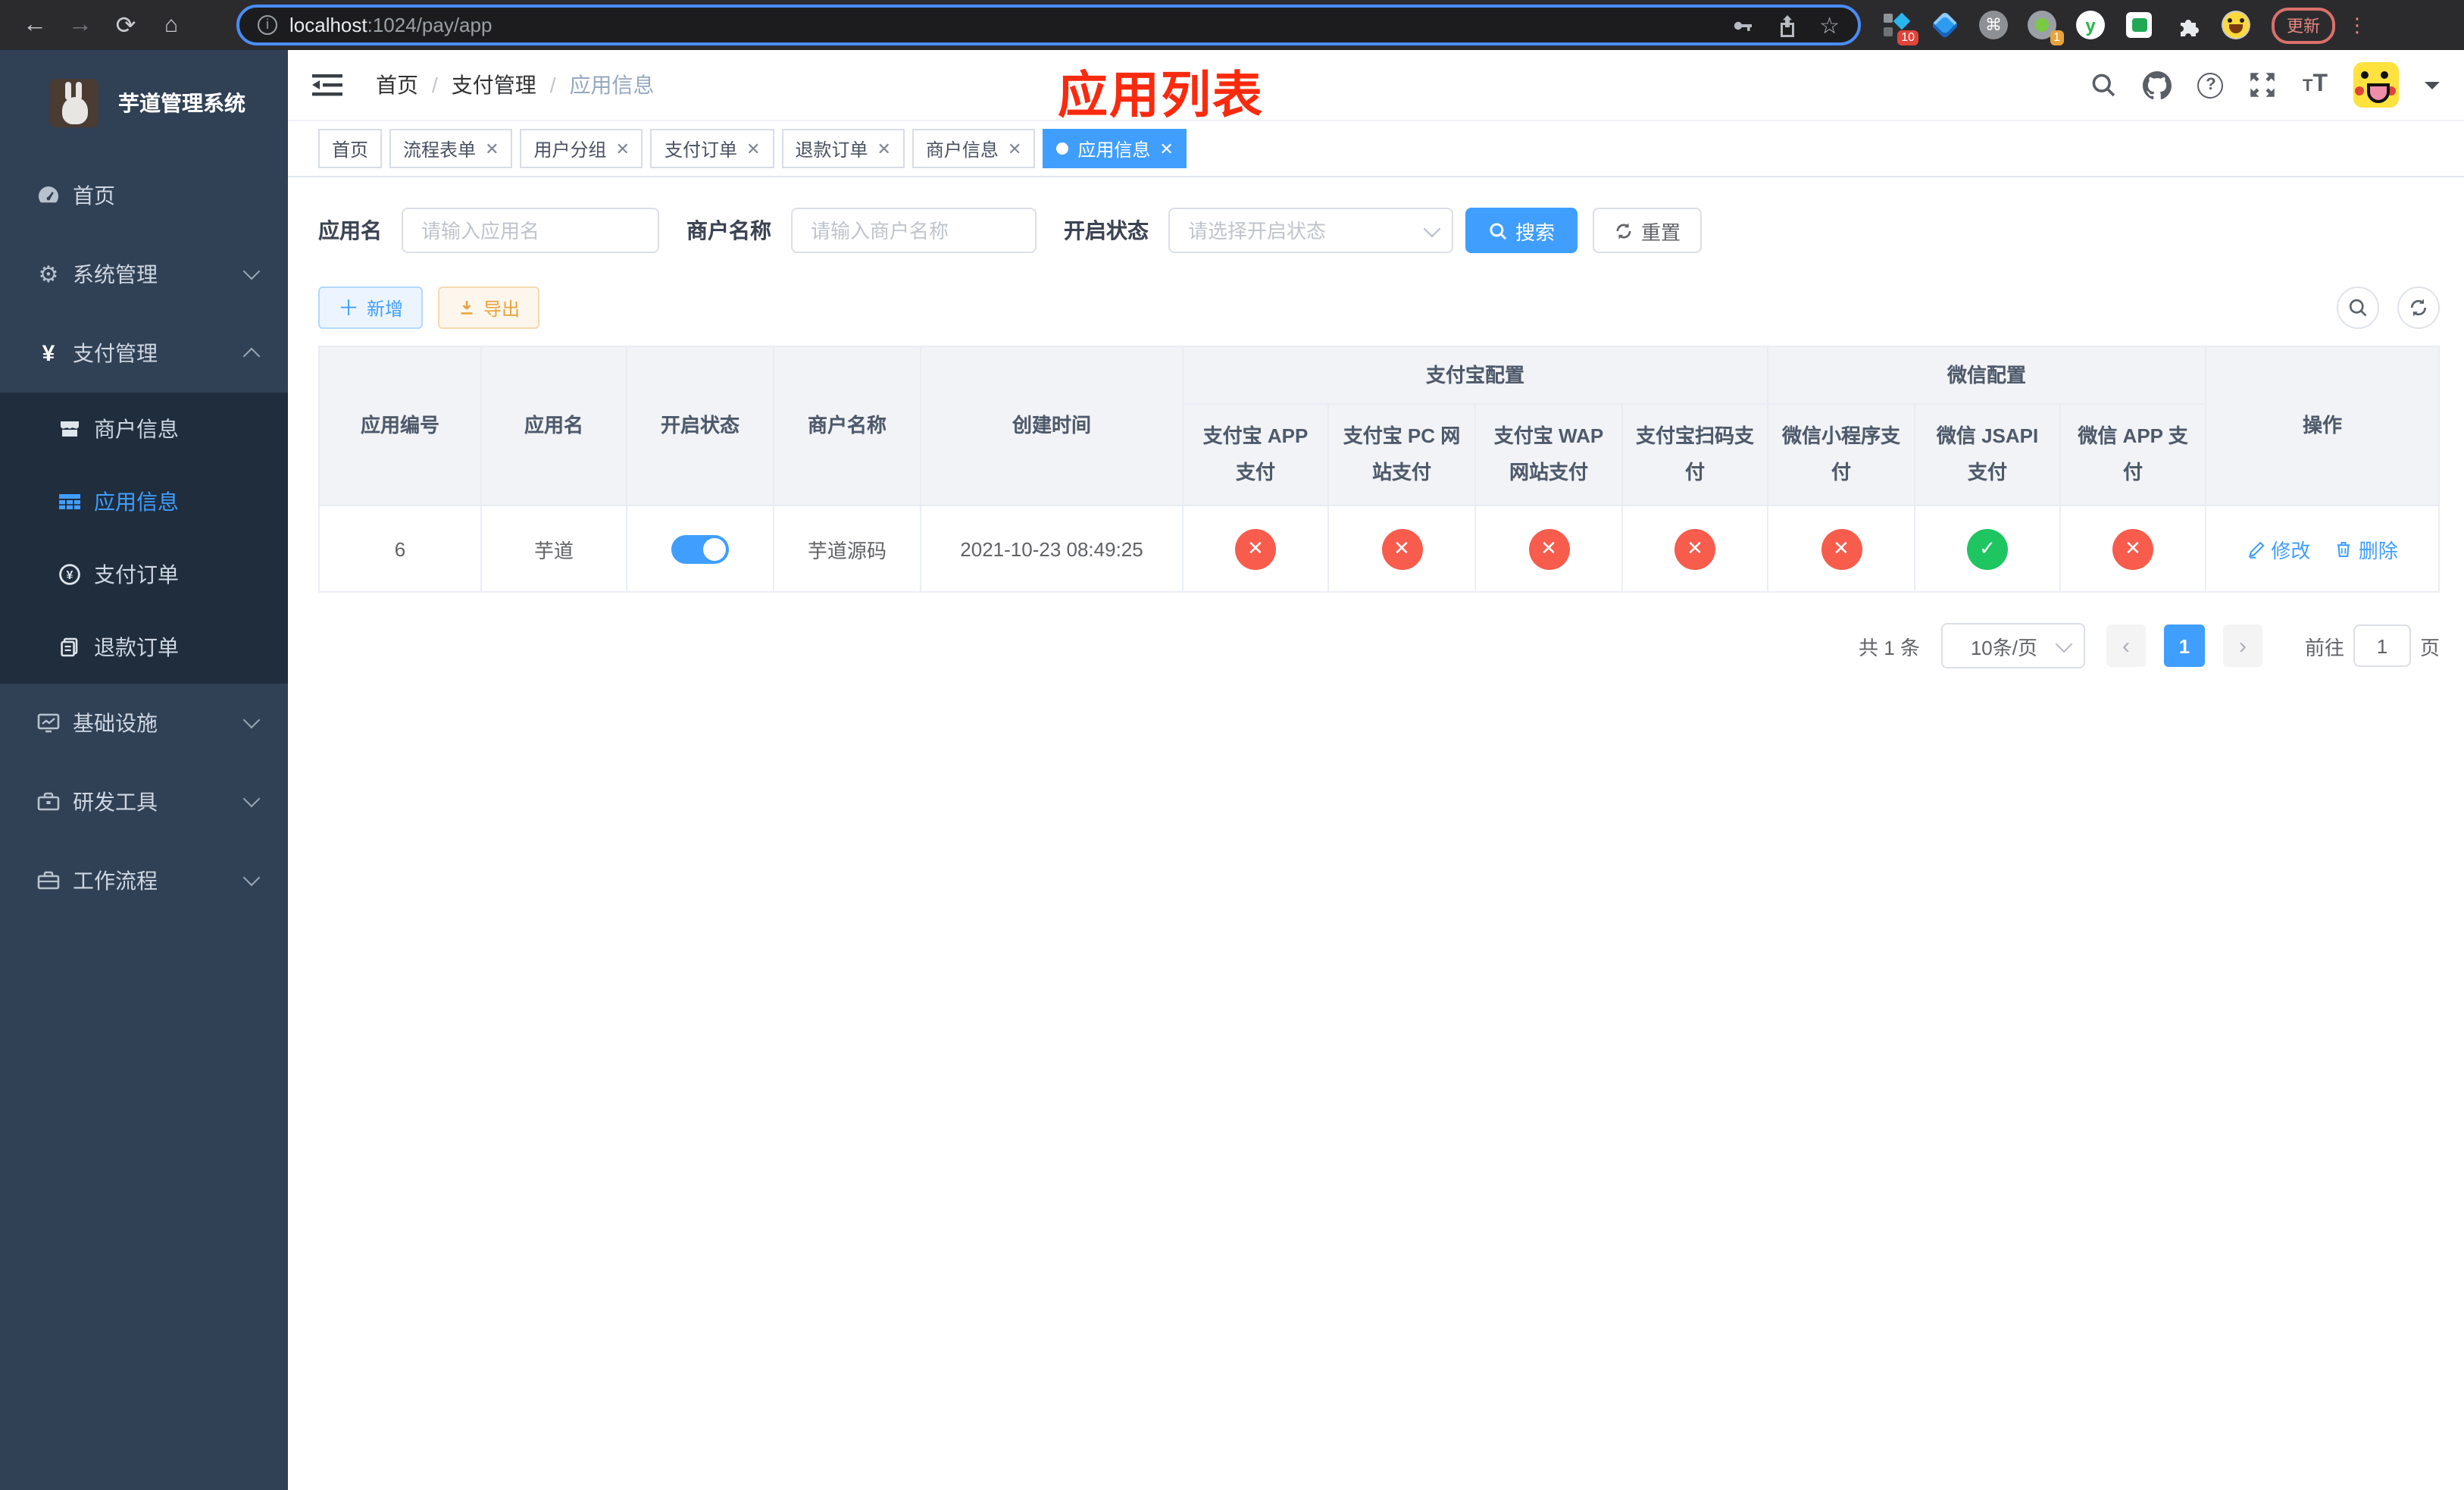  What do you see at coordinates (2187, 25) in the screenshot?
I see `extension-puzzle-icon` at bounding box center [2187, 25].